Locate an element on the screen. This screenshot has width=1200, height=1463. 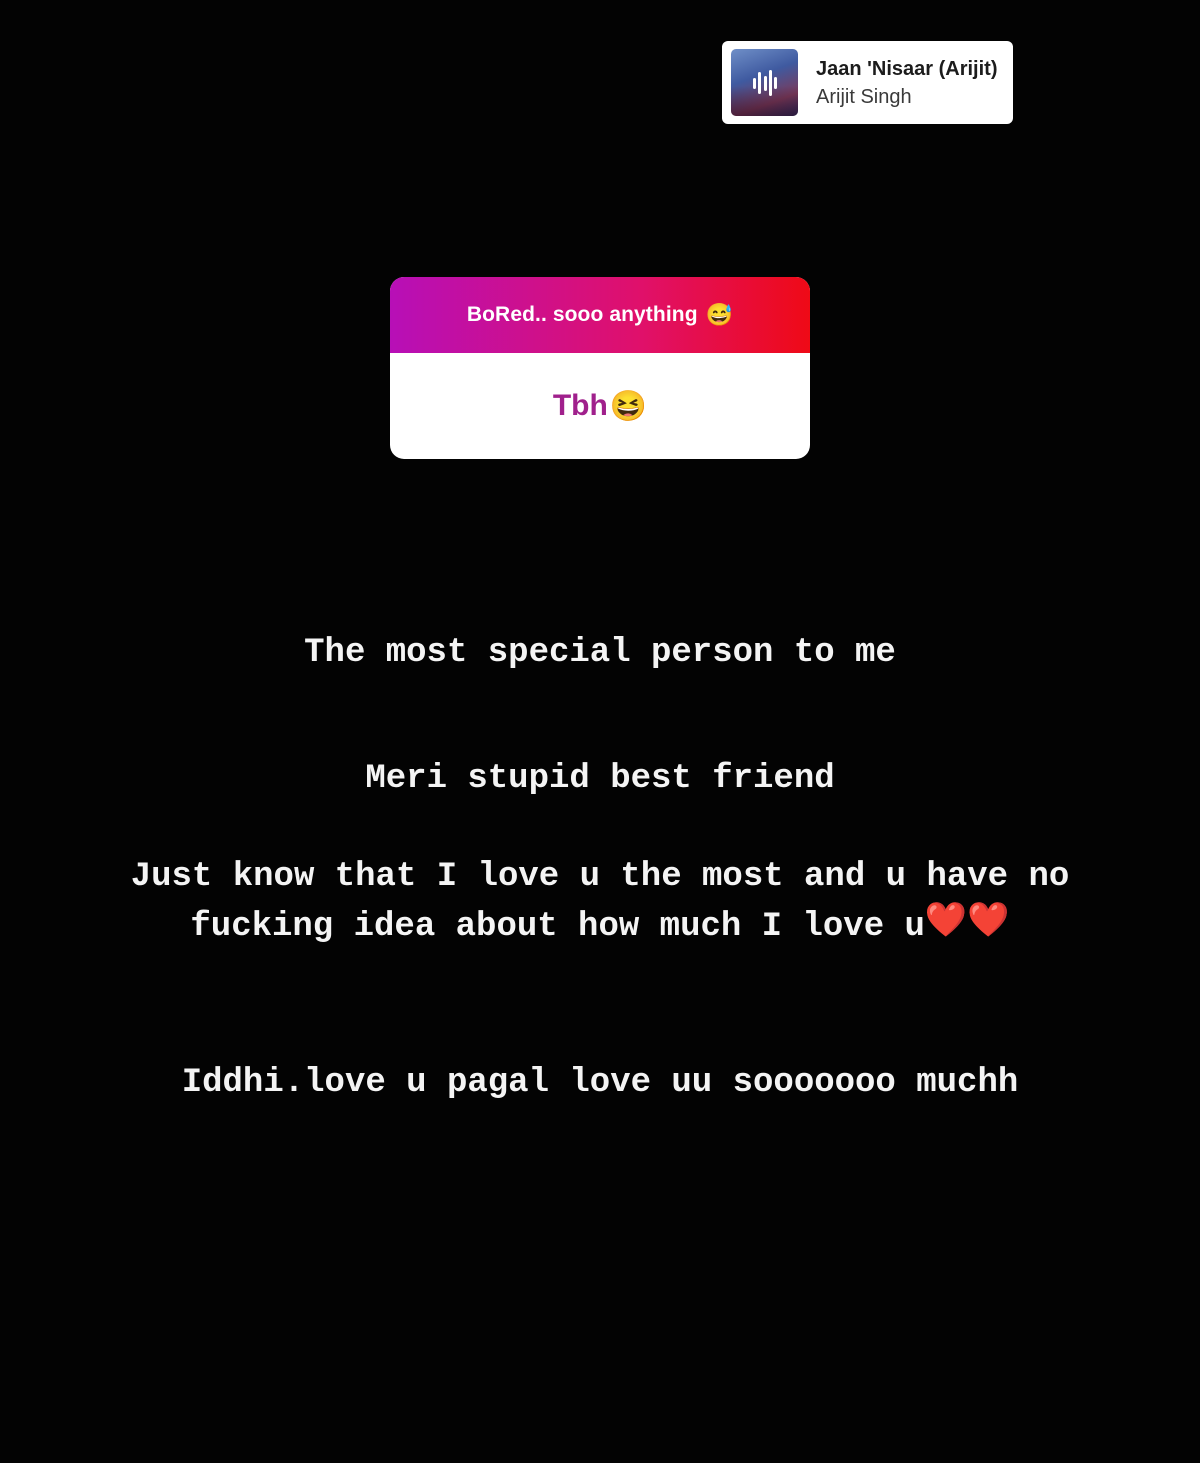
album-art is located at coordinates (764, 82).